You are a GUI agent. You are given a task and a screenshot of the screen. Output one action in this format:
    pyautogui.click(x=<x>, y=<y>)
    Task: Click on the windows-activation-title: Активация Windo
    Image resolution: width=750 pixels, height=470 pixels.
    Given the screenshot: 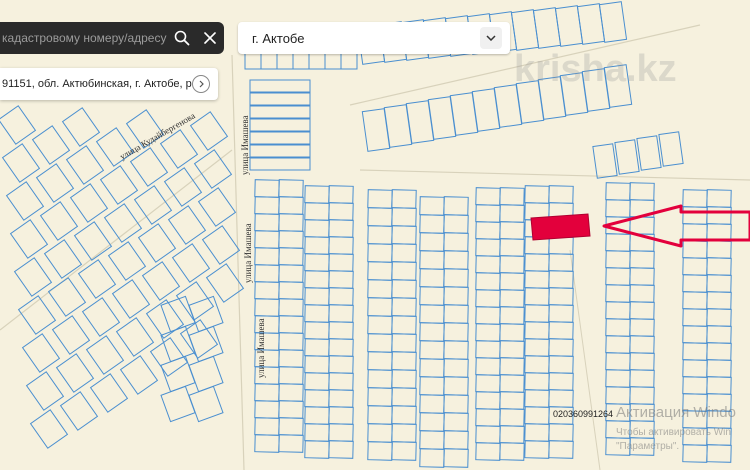 What is the action you would take?
    pyautogui.click(x=676, y=412)
    